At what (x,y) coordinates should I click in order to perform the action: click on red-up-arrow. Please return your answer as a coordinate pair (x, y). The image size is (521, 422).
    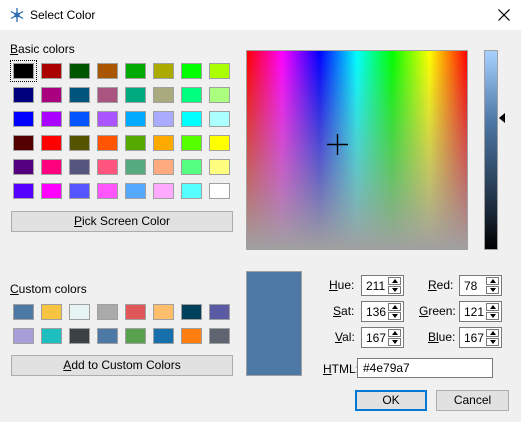
    Looking at the image, I should click on (492, 281).